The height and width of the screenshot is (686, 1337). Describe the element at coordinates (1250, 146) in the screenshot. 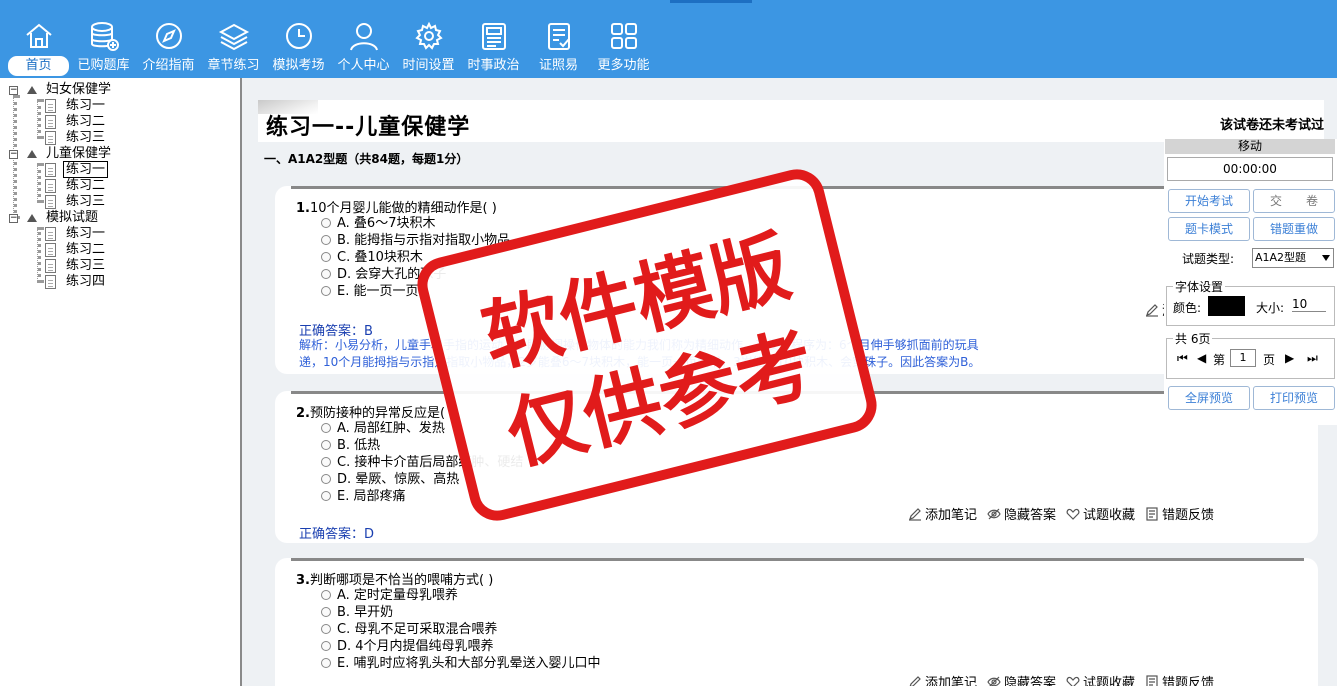

I see `panel-move-handle: 移动` at that location.